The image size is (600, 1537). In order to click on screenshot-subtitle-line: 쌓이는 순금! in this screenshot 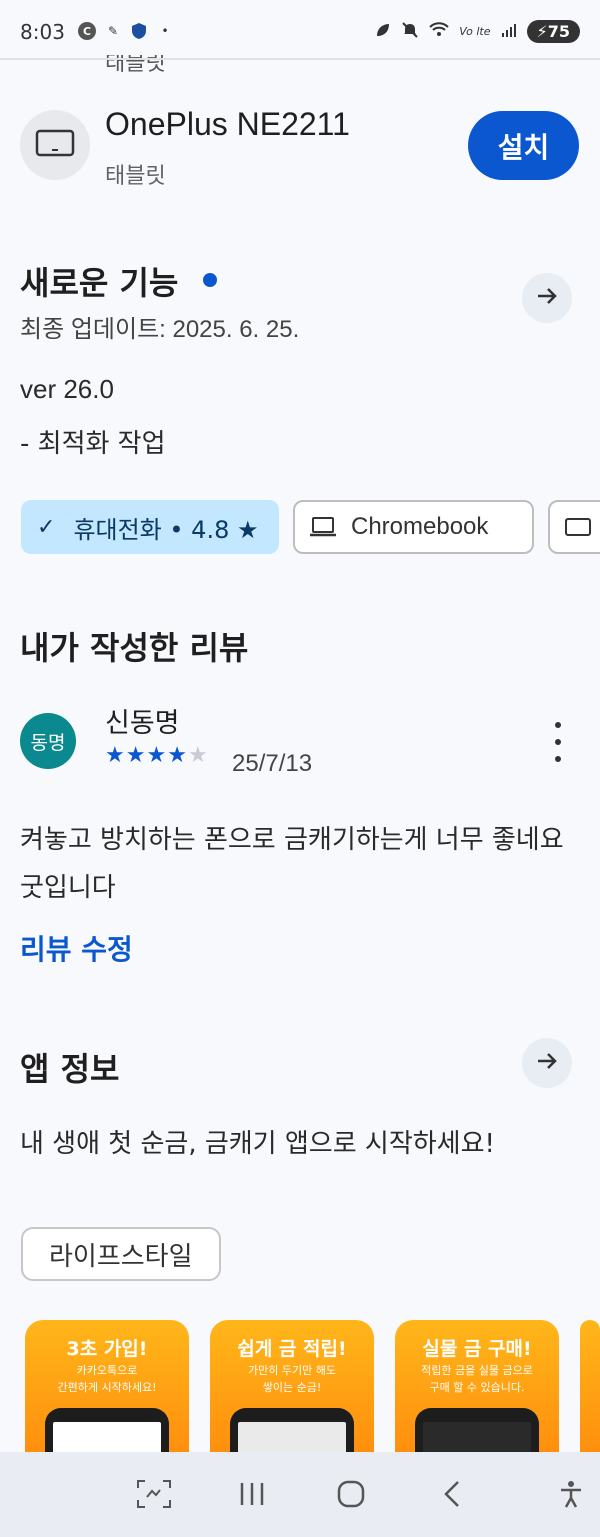, I will do `click(292, 1387)`.